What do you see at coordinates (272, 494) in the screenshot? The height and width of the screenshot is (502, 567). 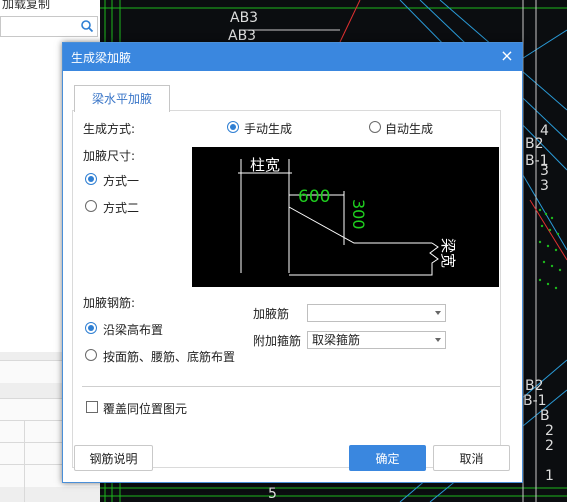 I see `cad-label: 5` at bounding box center [272, 494].